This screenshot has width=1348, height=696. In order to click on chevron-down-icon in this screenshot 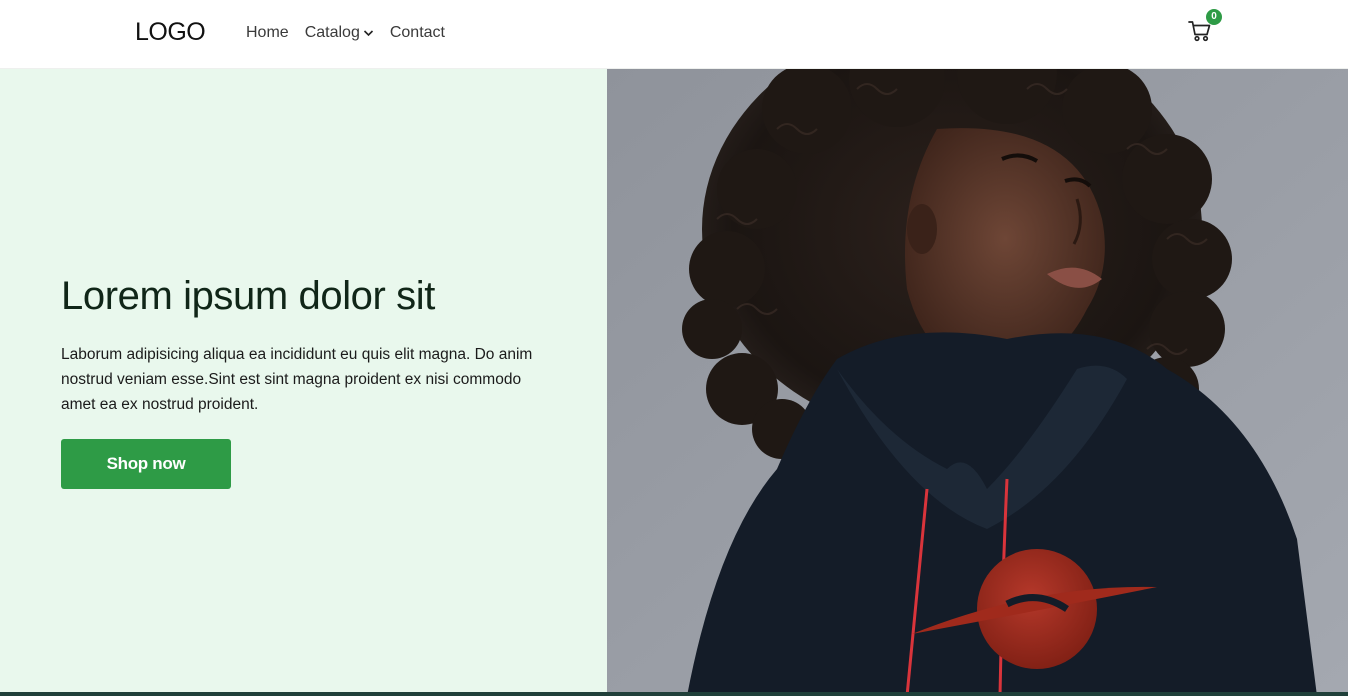, I will do `click(368, 33)`.